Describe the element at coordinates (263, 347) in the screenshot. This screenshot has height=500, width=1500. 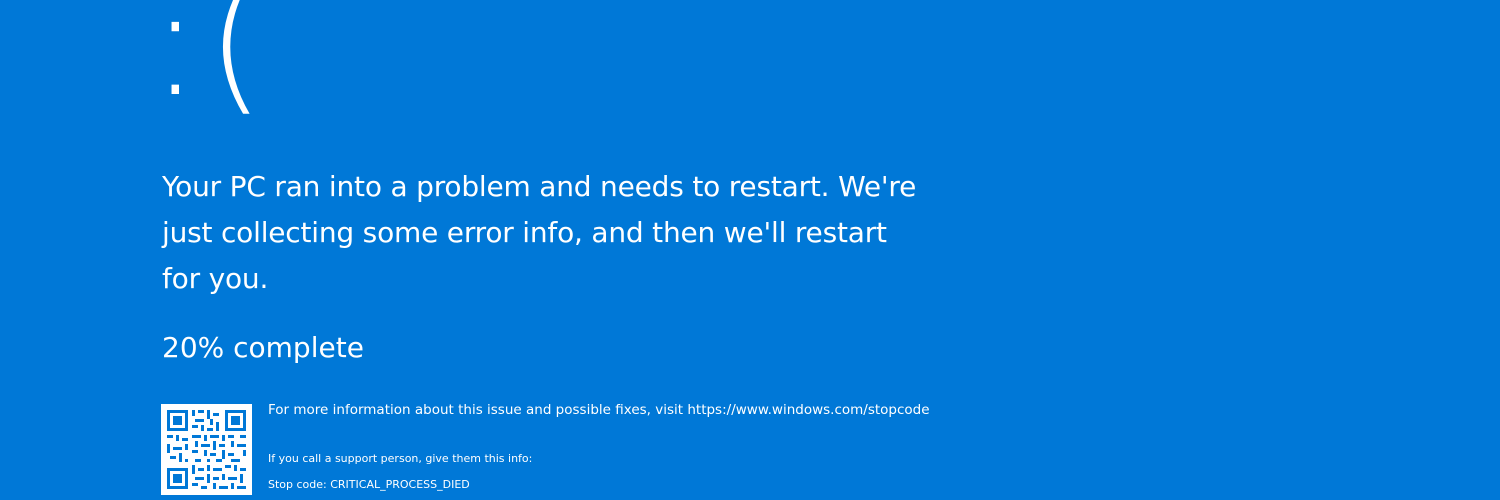
I see `progress-percentage: 20% complete` at that location.